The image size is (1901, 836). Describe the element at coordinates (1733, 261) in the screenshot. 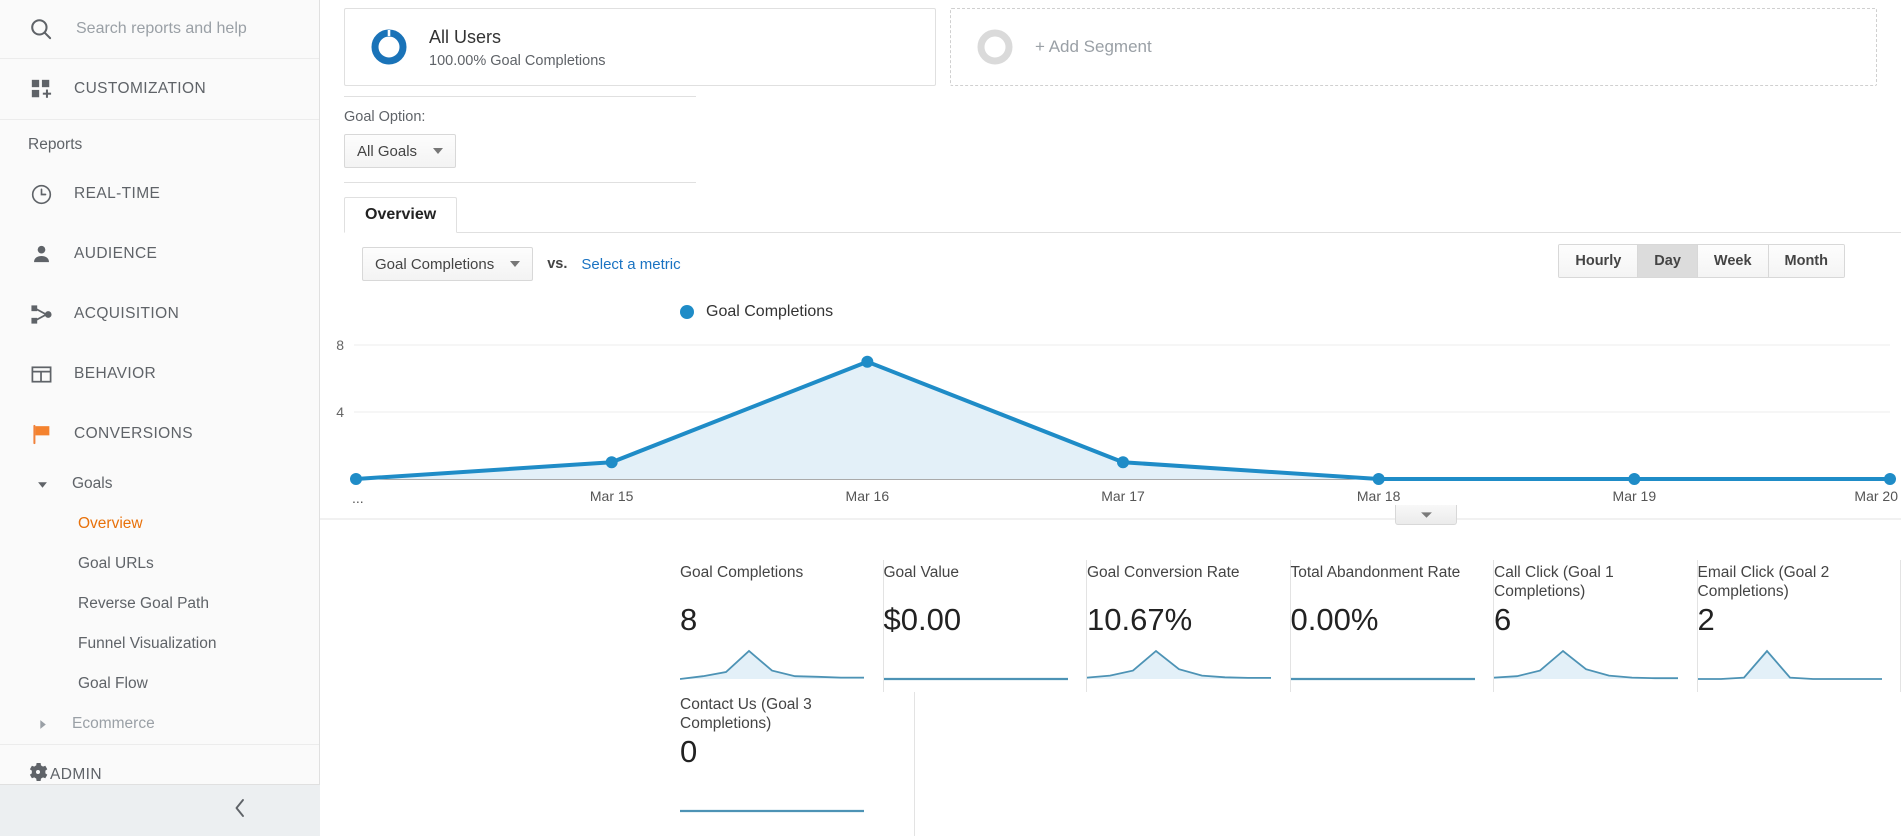

I see `granularity-week: Week` at that location.